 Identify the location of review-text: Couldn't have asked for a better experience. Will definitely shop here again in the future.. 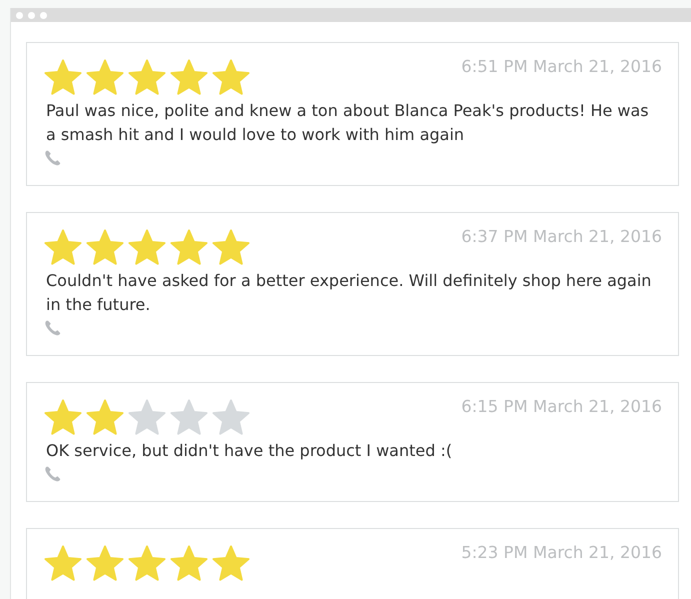
(349, 293).